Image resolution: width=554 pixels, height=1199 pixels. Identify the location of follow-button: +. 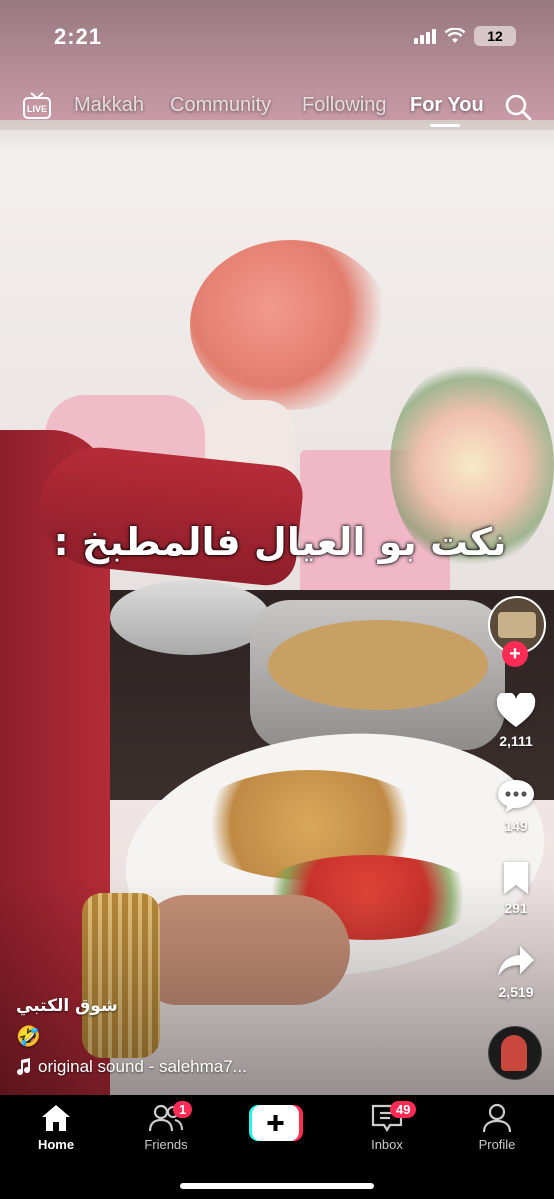
(515, 654).